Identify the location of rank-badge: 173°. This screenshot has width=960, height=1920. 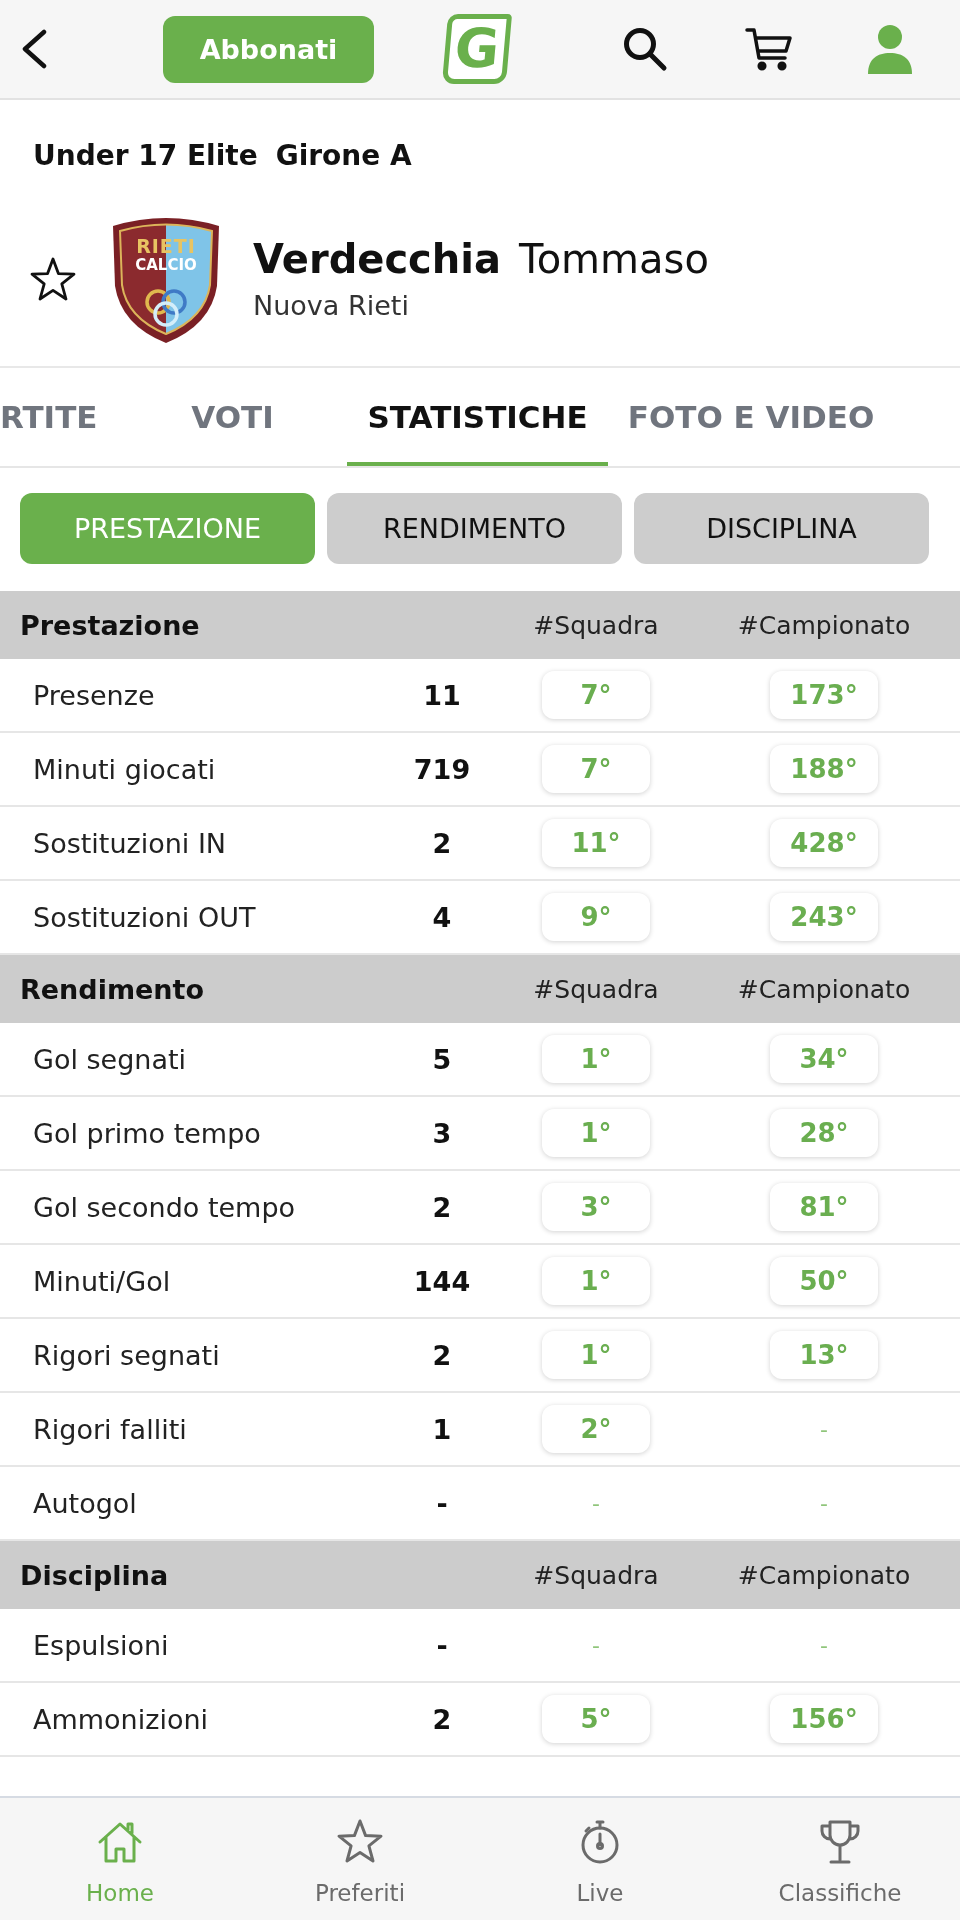
(824, 695).